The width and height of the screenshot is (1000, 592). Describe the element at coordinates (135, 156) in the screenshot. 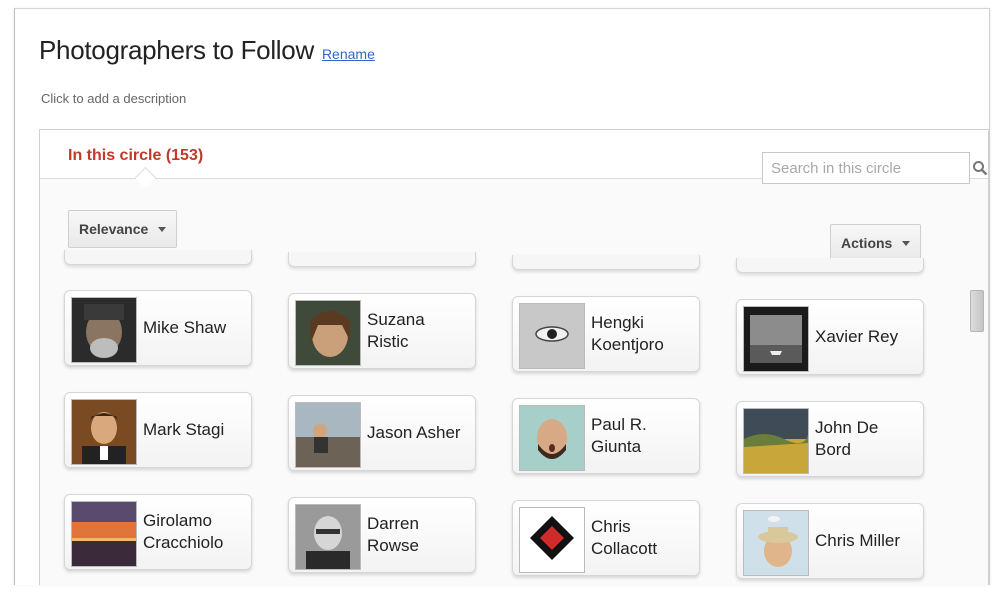

I see `tab-in-this-circle: In this circle (153)` at that location.